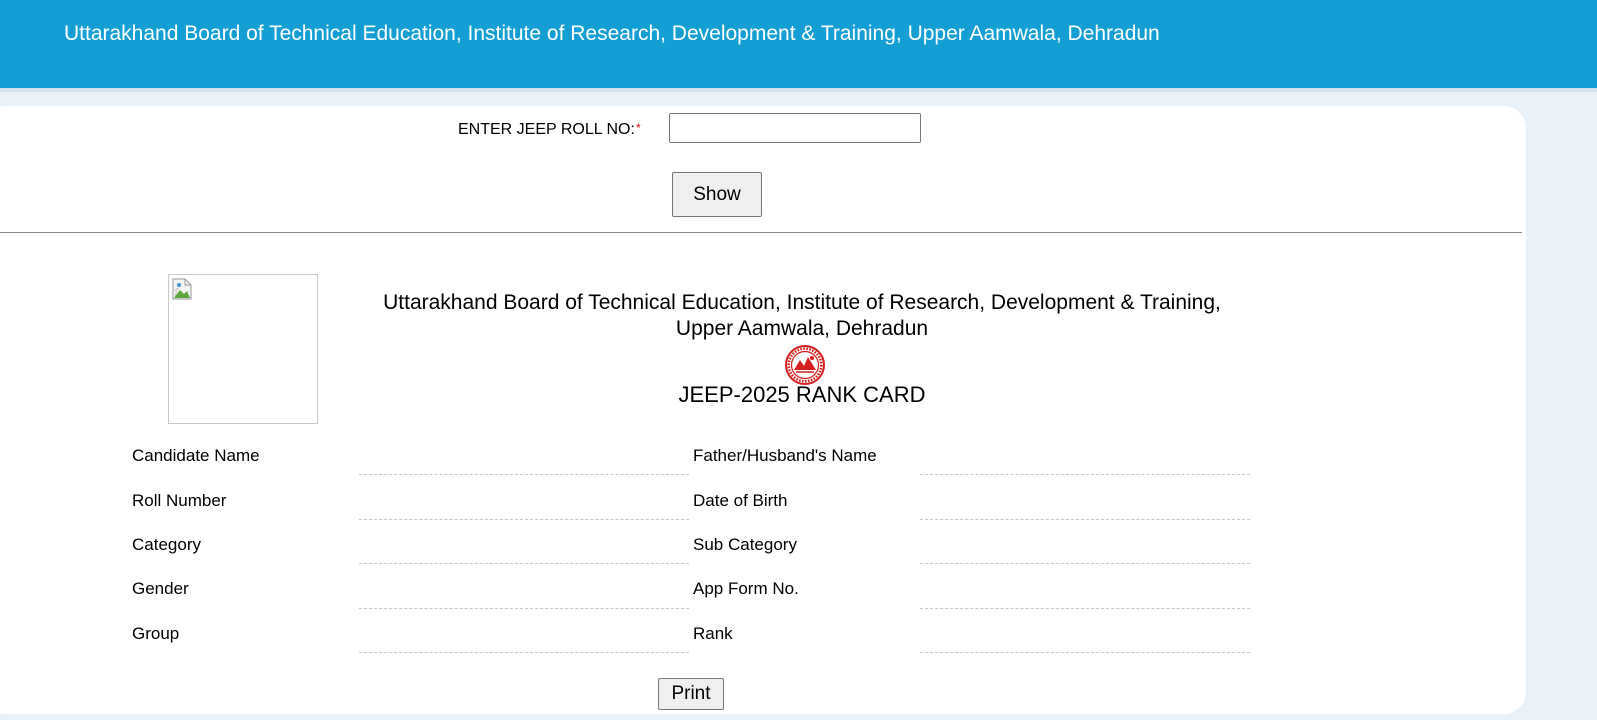 Image resolution: width=1597 pixels, height=720 pixels. I want to click on section-divider, so click(761, 232).